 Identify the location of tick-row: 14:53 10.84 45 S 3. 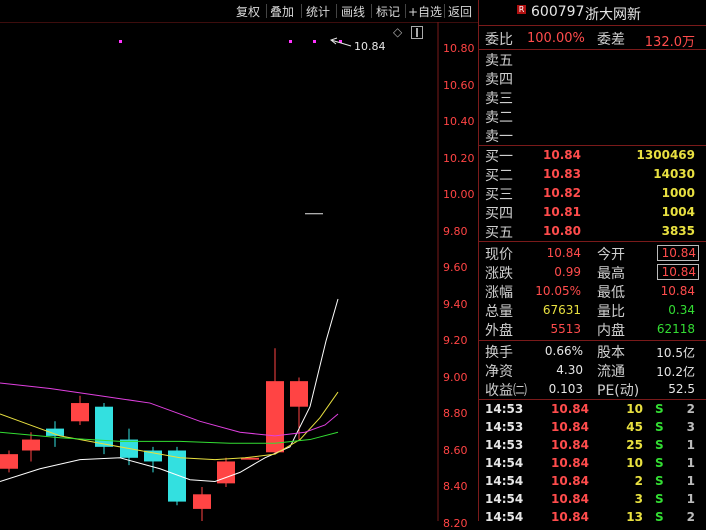
(592, 428).